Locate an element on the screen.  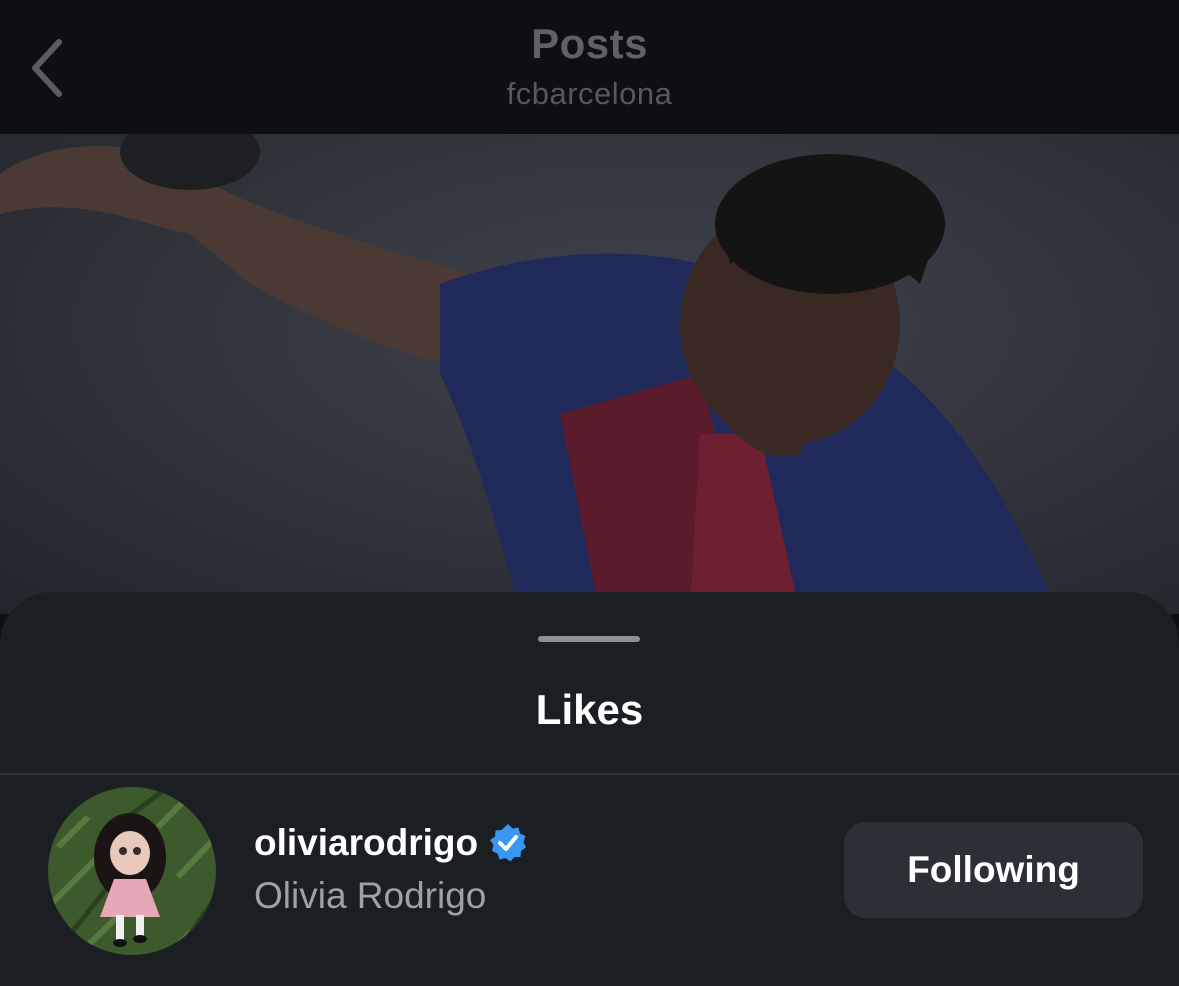
sheet-title: Likes is located at coordinates (589, 709).